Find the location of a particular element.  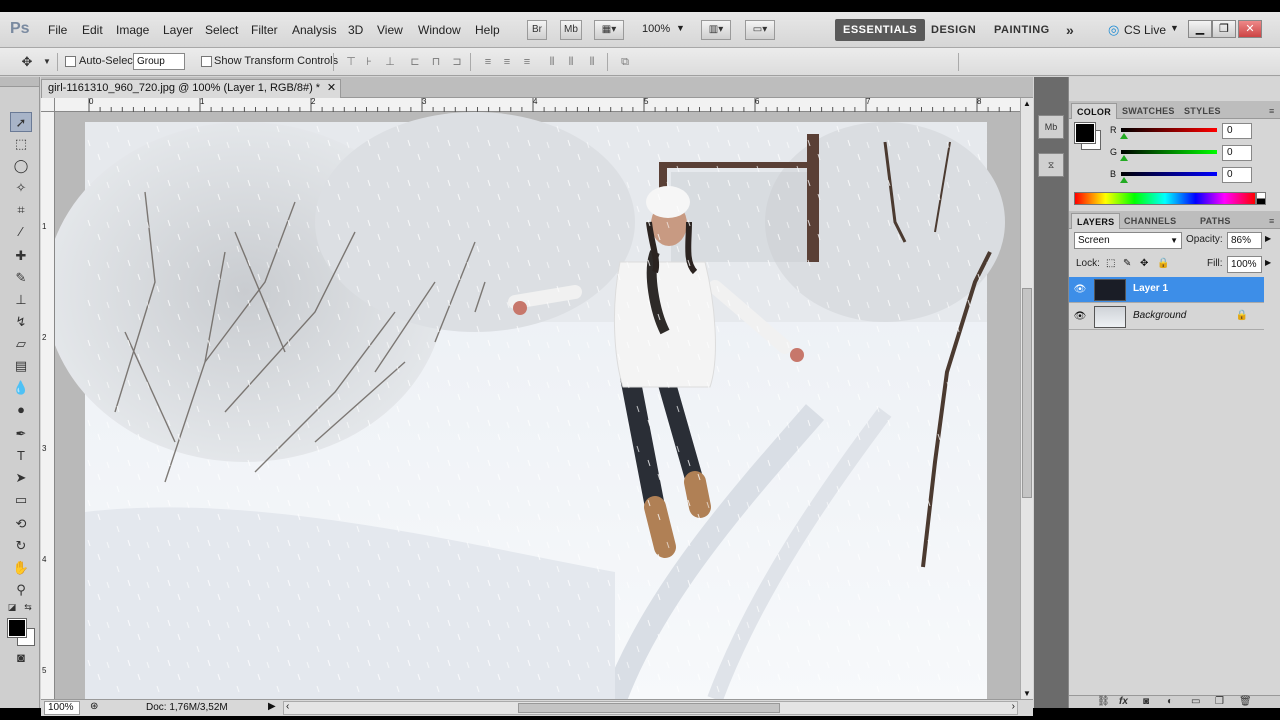

vertical-ruler: 1 2 3 4 5 is located at coordinates (48, 405).